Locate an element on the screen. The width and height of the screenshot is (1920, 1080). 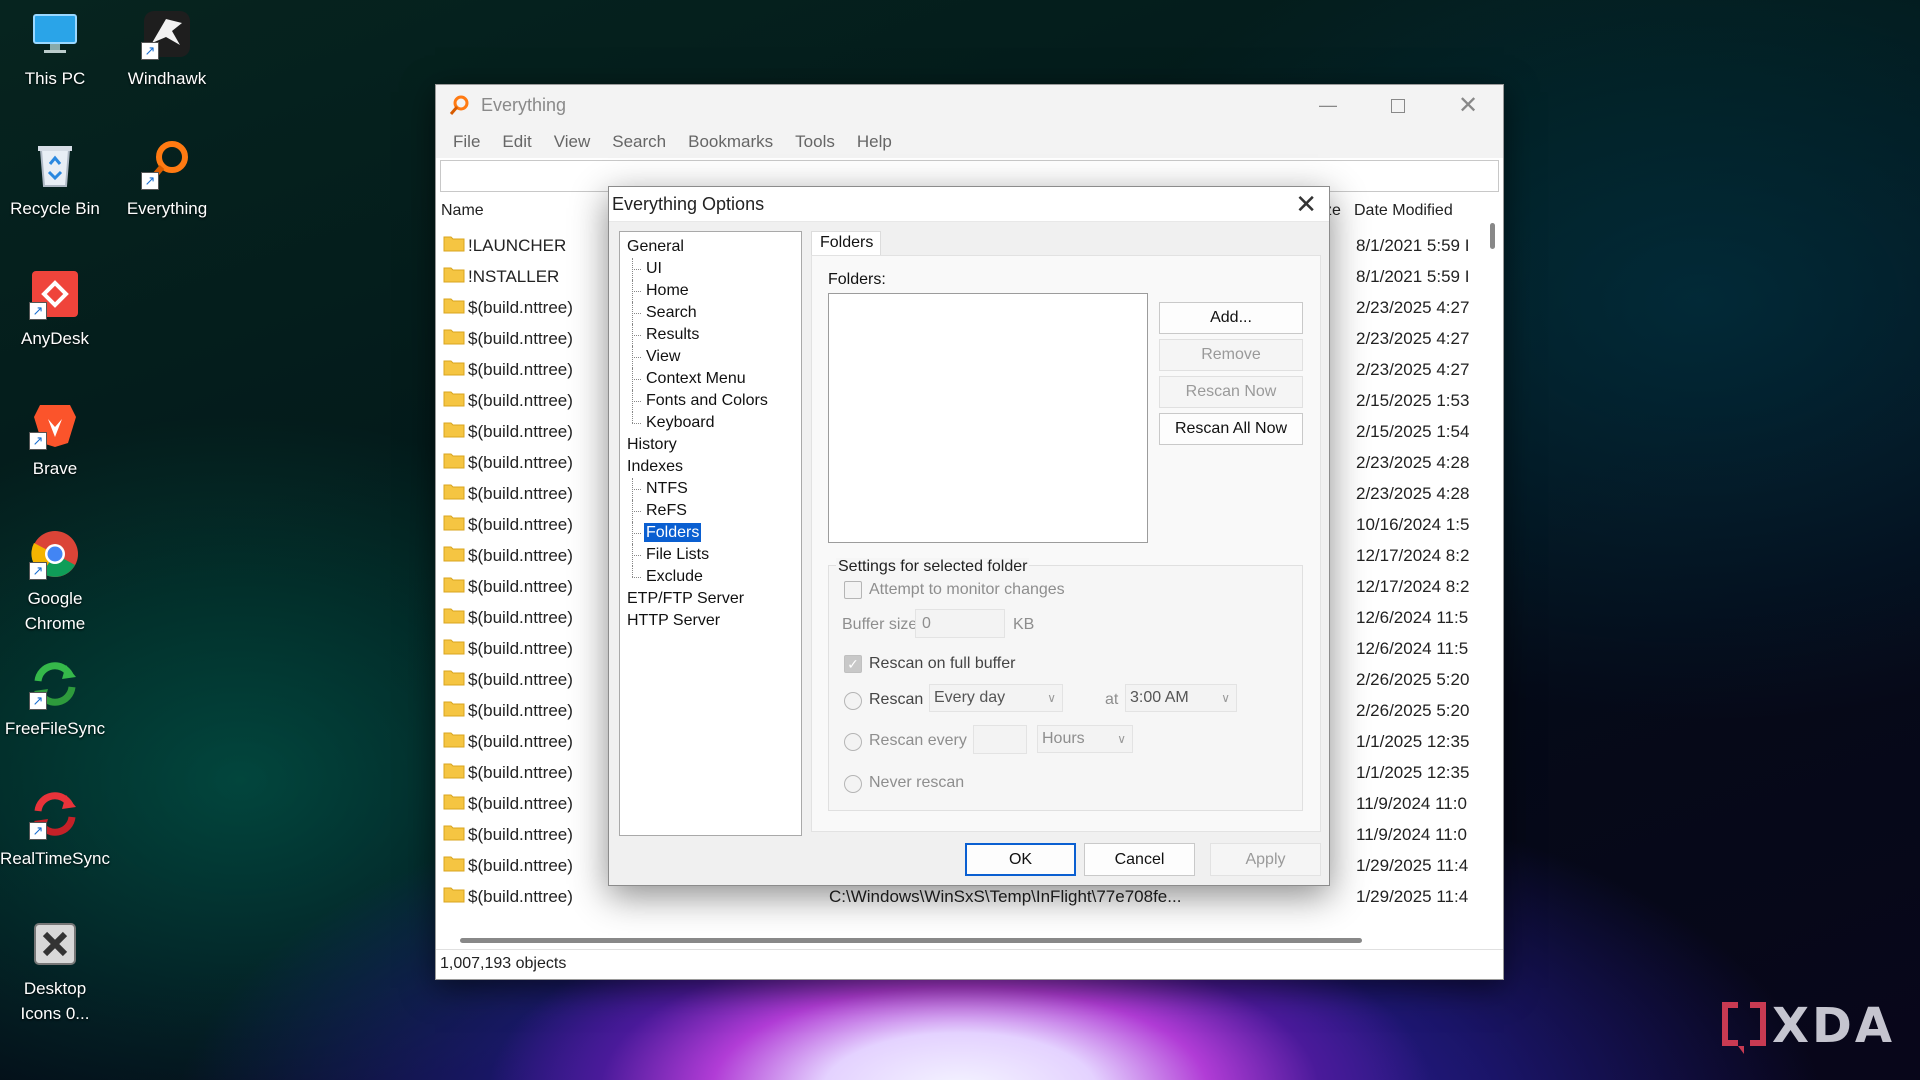
rescan-full-buffer-checkbox: ✓ is located at coordinates (853, 664).